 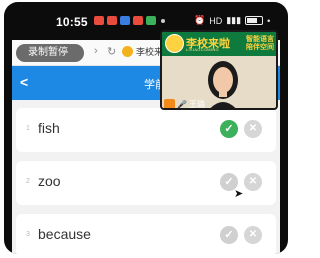 What do you see at coordinates (24, 82) in the screenshot?
I see `back-button: <` at bounding box center [24, 82].